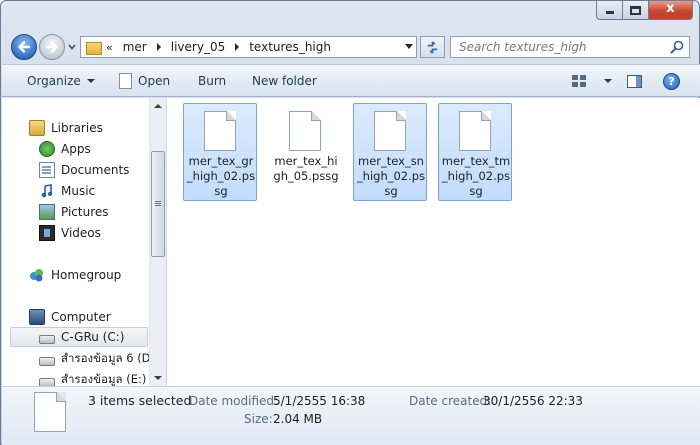  I want to click on breadcrumb-item: livery_05, so click(198, 47).